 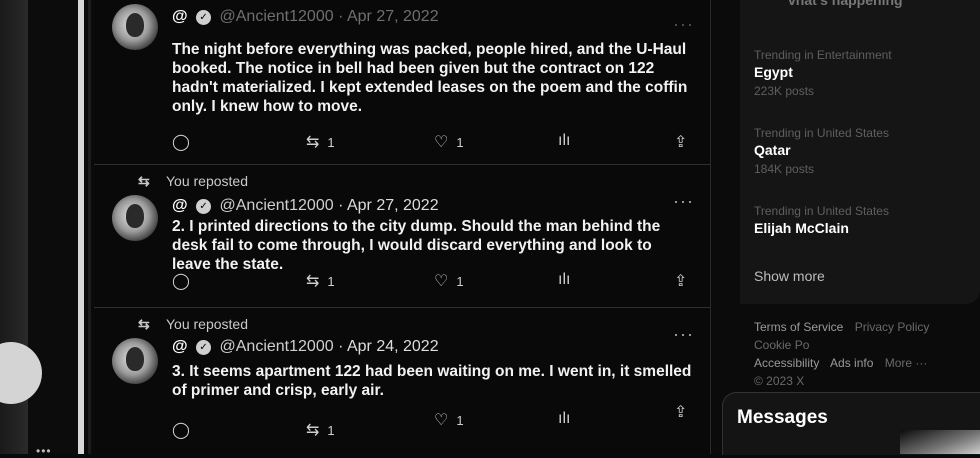 What do you see at coordinates (89, 227) in the screenshot?
I see `window-divider-shadow` at bounding box center [89, 227].